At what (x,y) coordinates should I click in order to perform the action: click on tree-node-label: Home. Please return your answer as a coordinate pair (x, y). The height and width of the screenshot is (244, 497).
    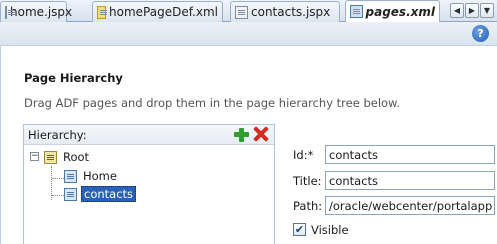
    Looking at the image, I should click on (100, 176).